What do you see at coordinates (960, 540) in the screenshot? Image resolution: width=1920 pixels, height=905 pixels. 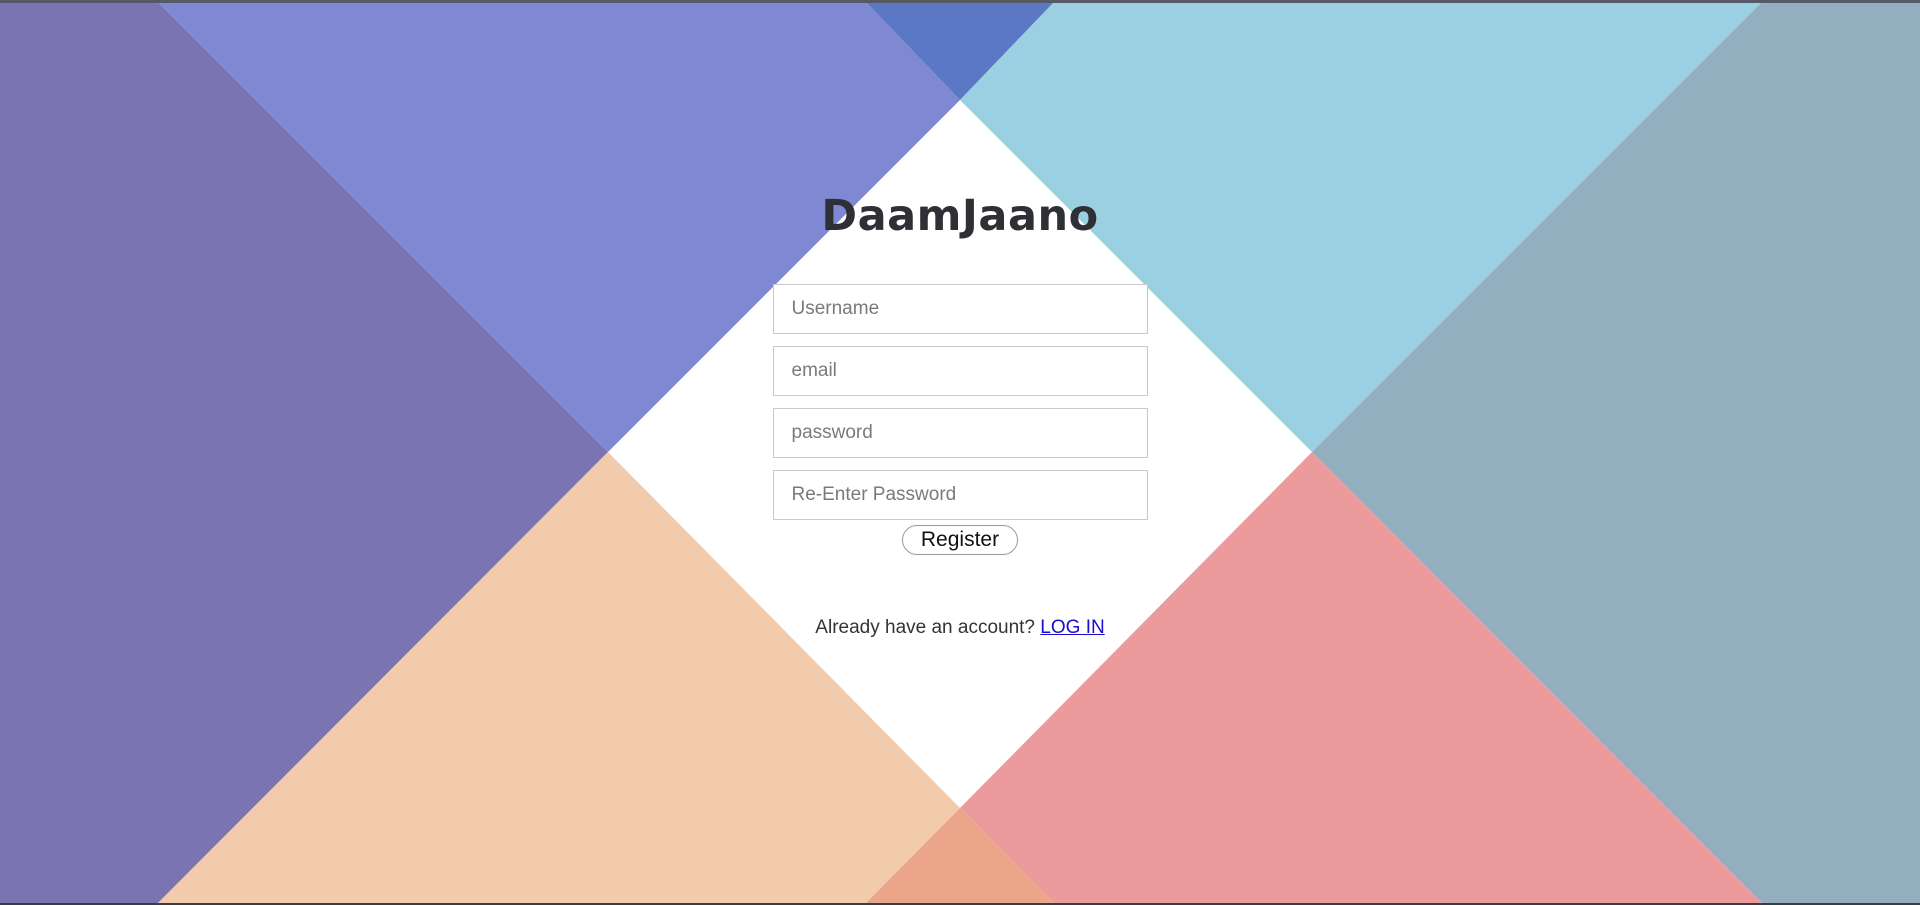 I see `register-button: Register` at bounding box center [960, 540].